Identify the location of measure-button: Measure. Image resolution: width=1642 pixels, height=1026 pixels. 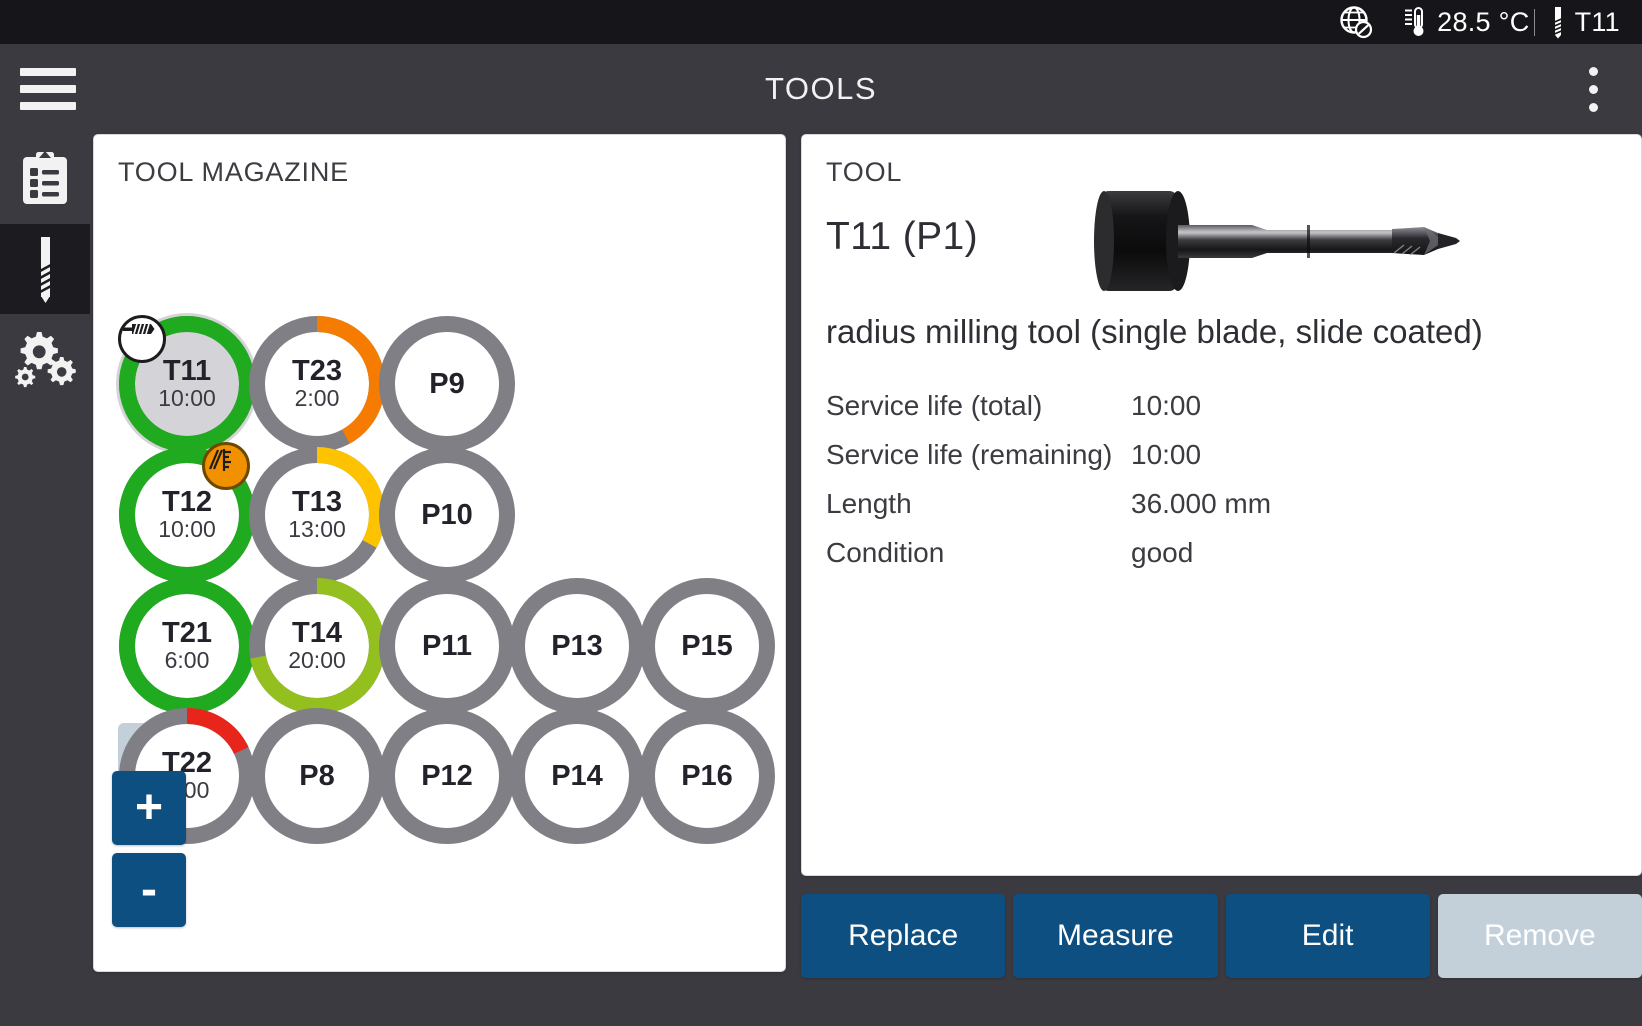
(1115, 936).